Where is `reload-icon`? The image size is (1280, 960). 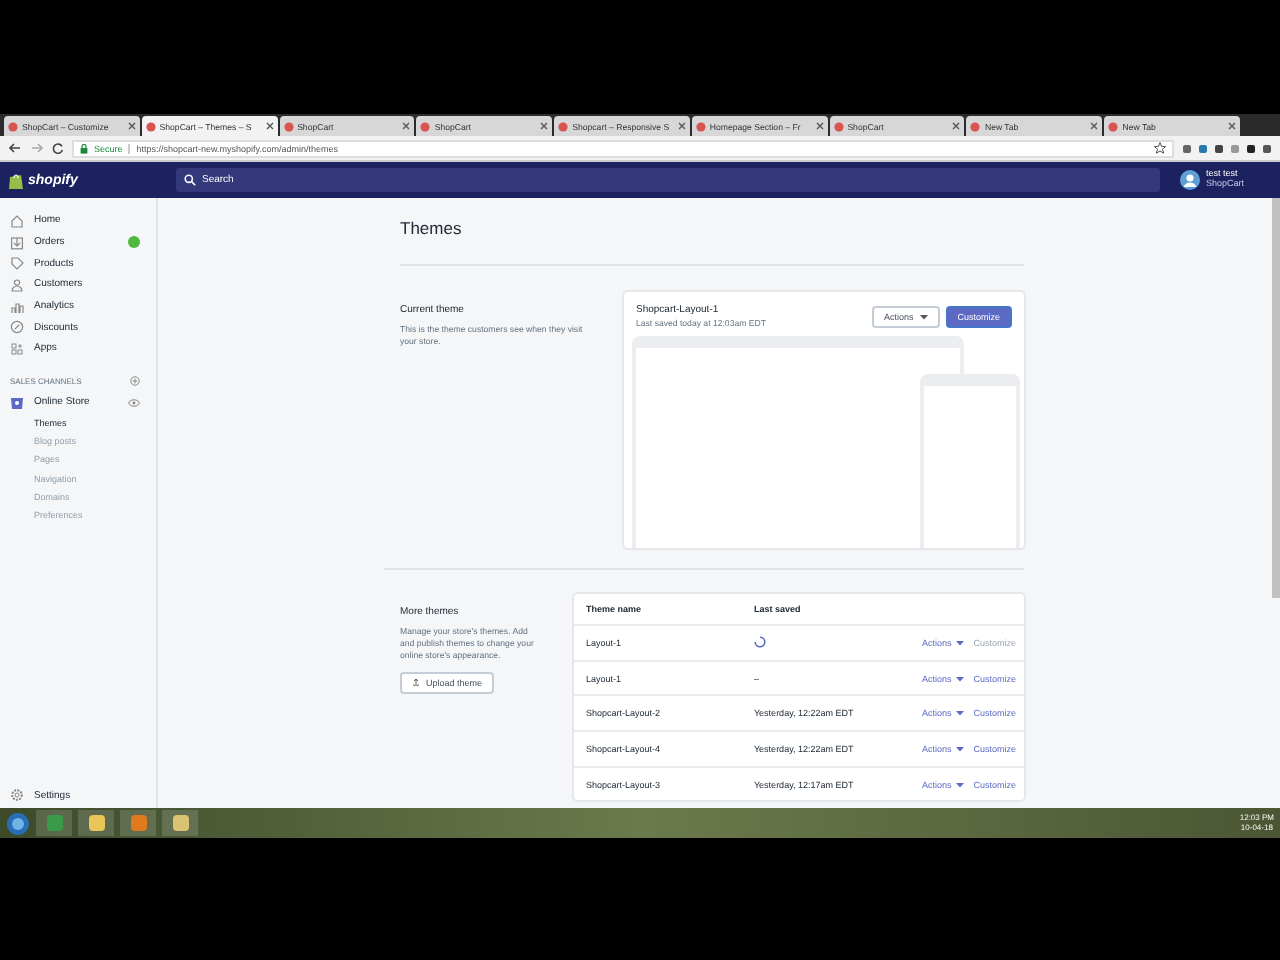 reload-icon is located at coordinates (58, 148).